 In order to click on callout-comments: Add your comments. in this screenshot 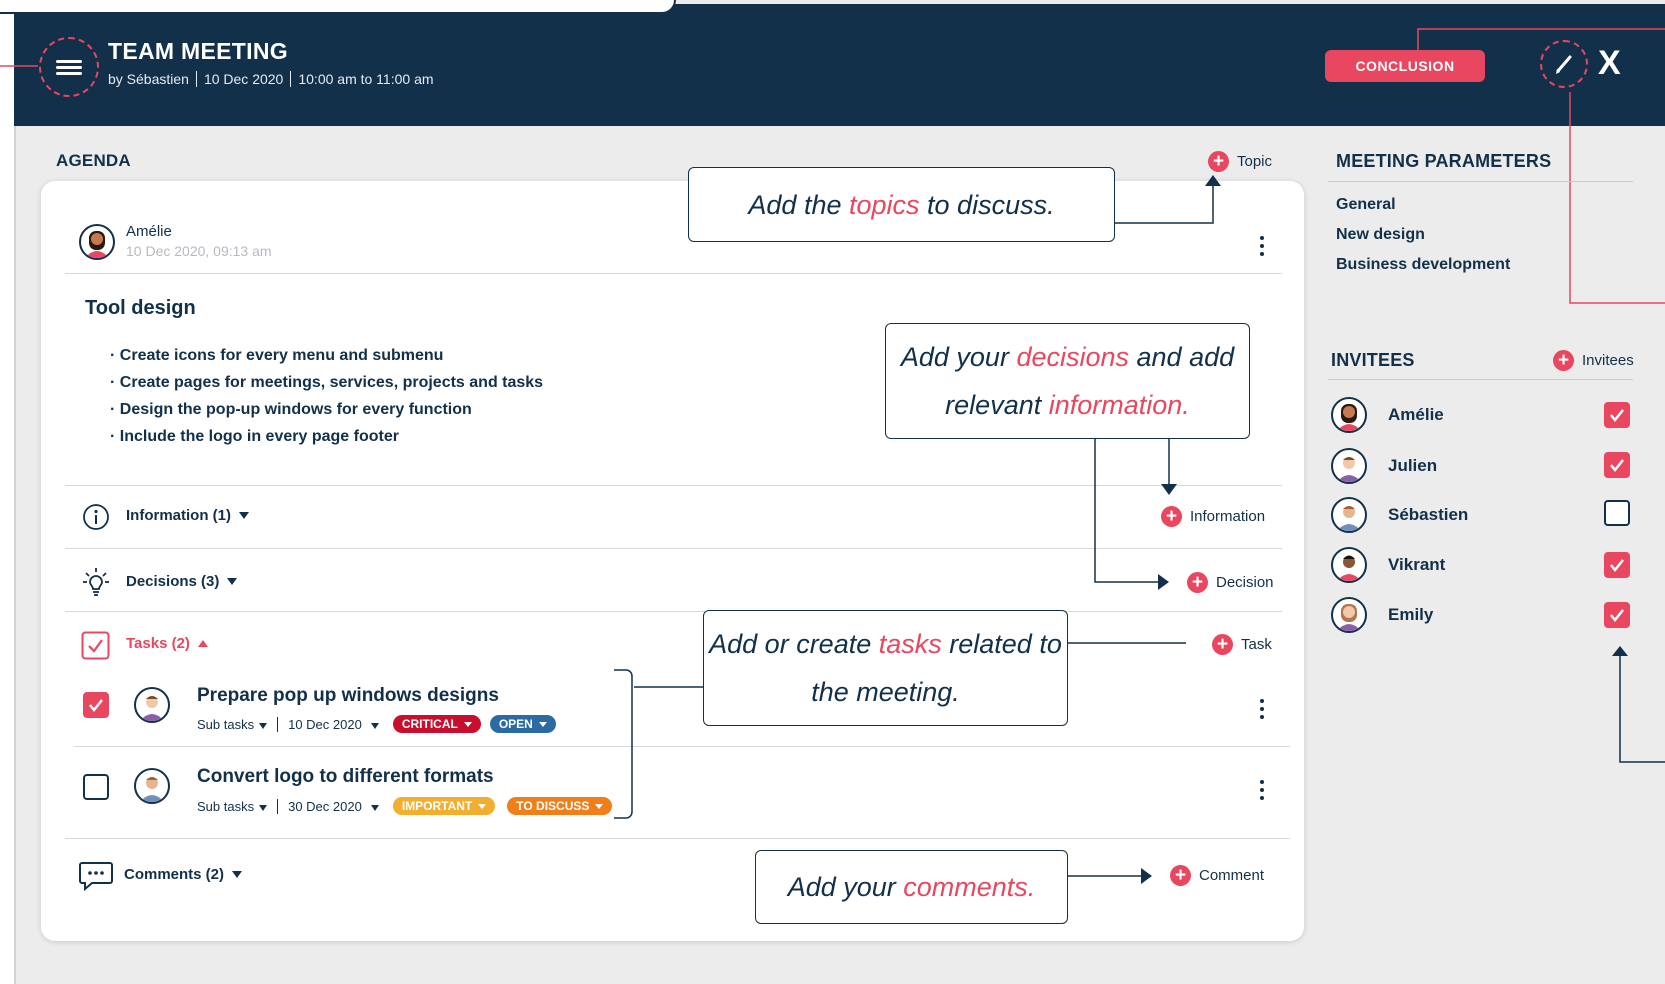, I will do `click(911, 887)`.